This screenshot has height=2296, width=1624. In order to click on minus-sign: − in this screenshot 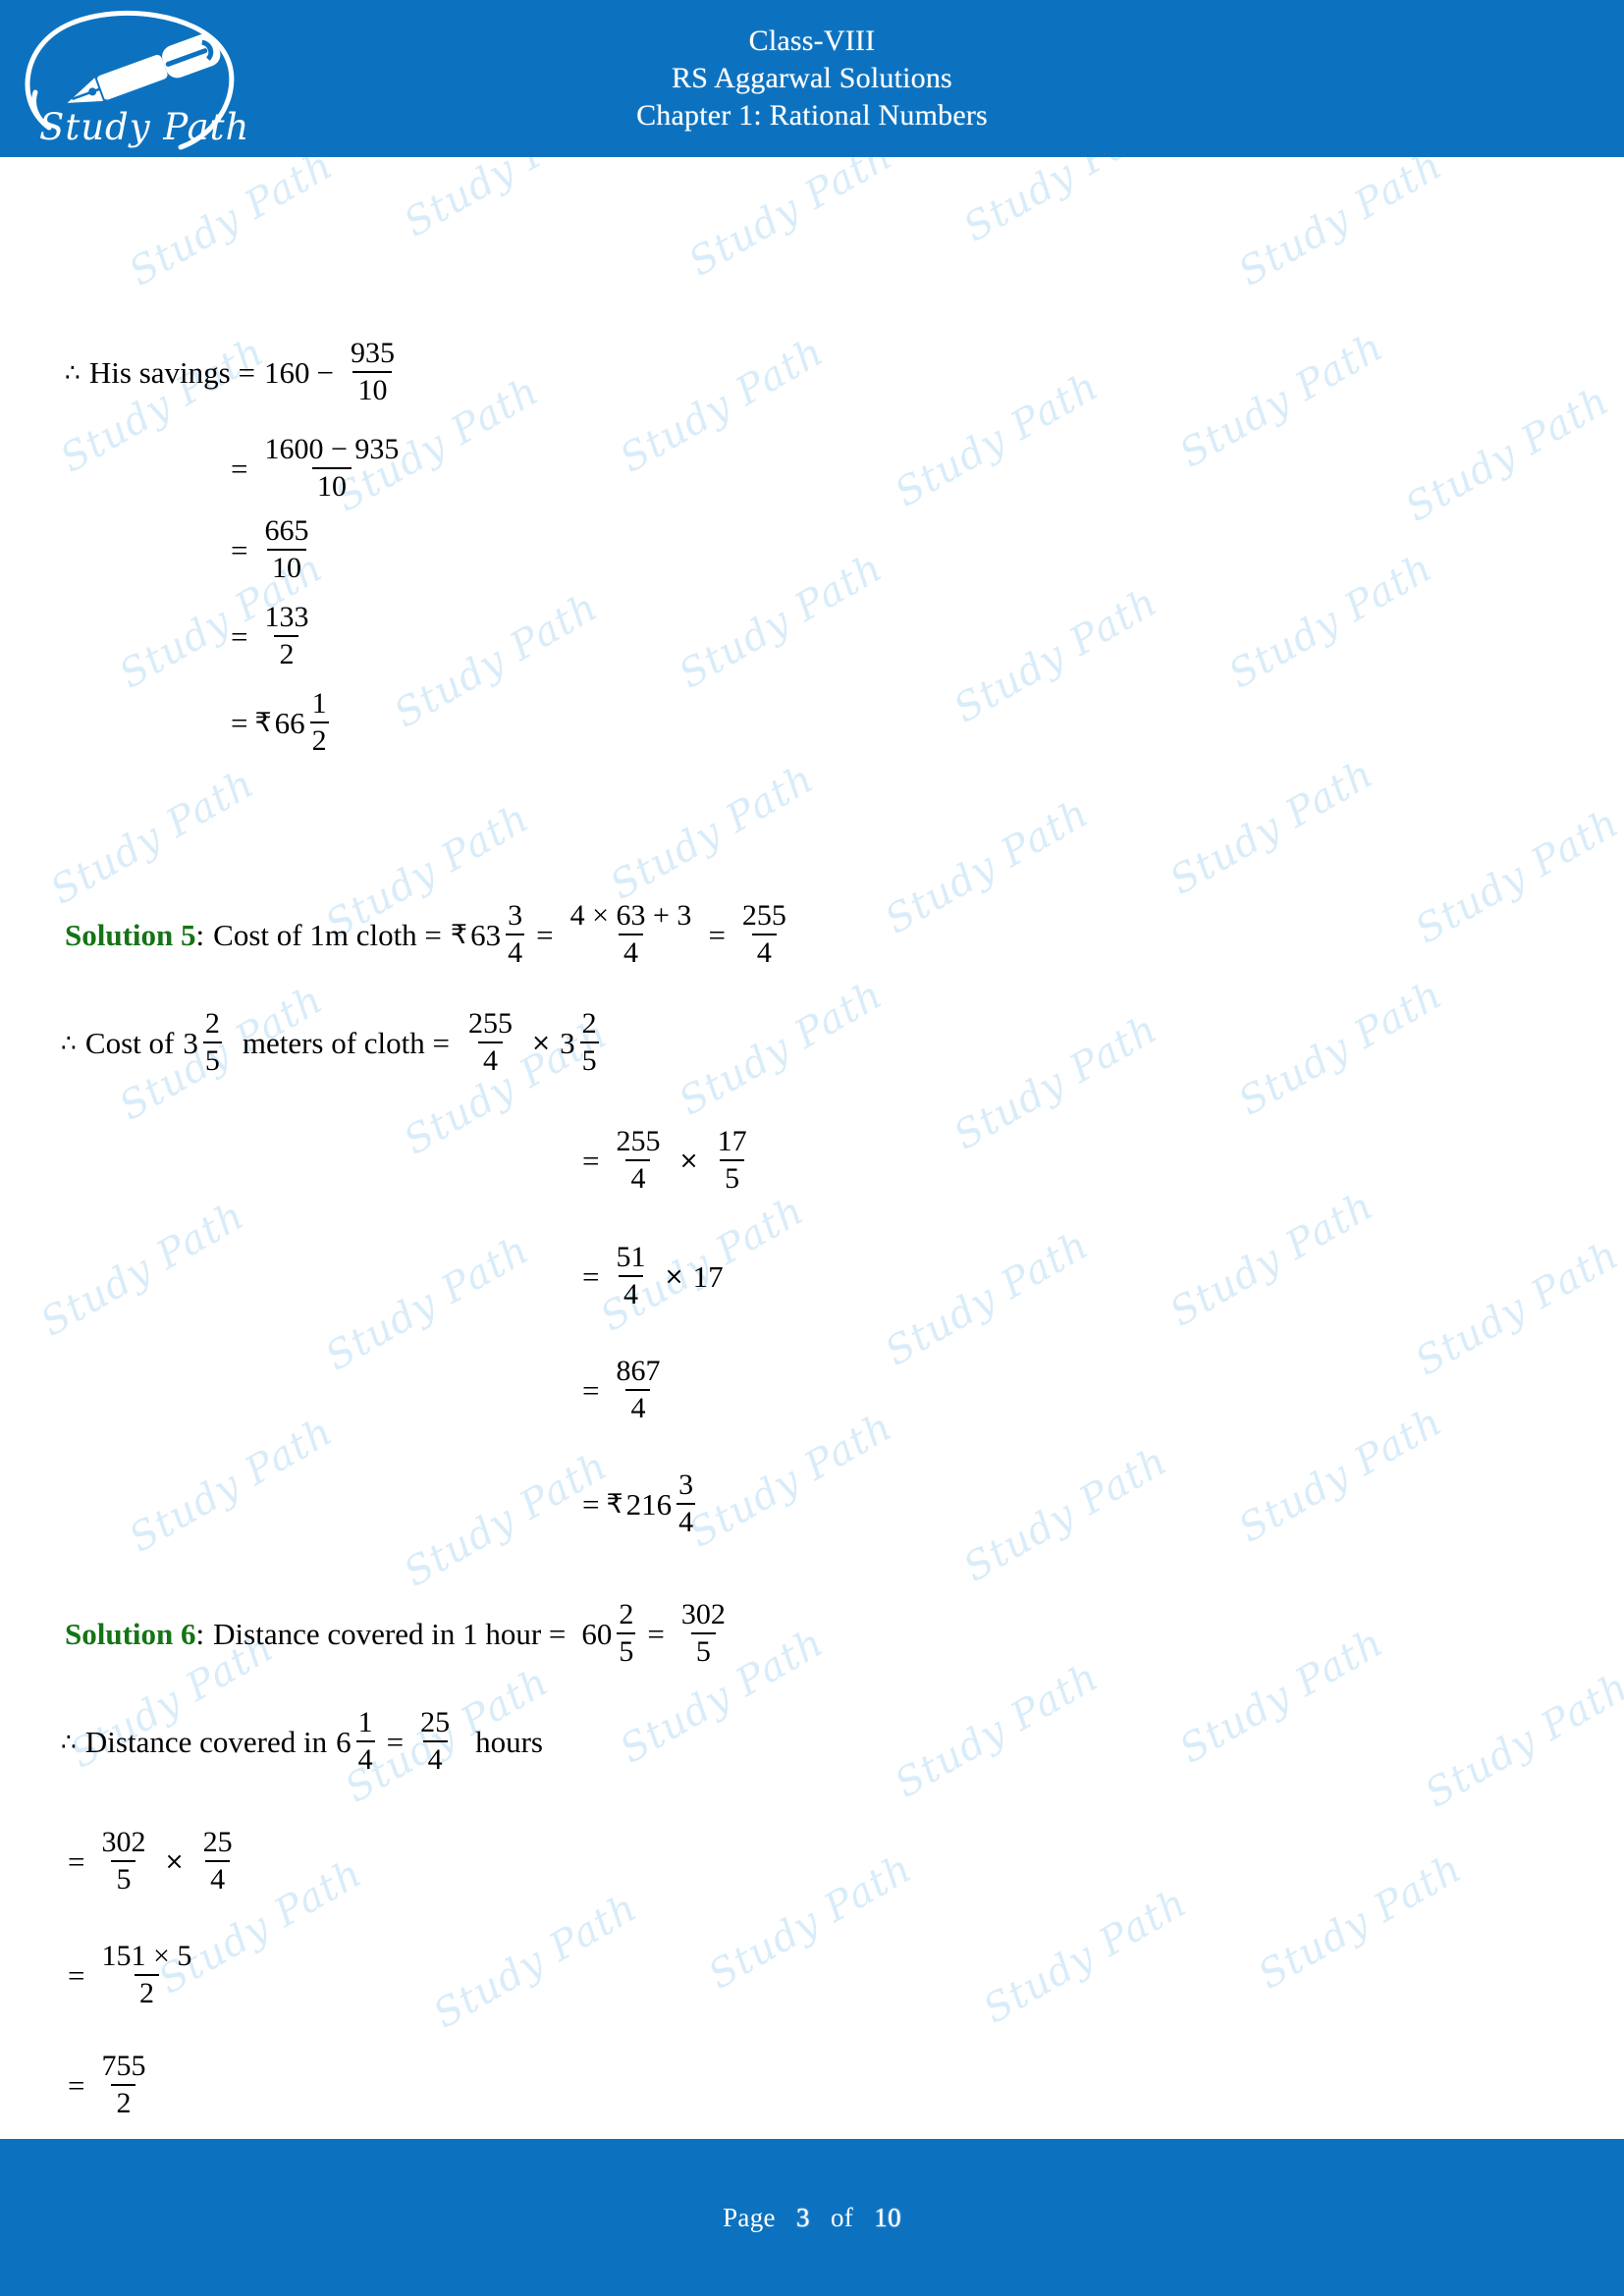, I will do `click(325, 372)`.